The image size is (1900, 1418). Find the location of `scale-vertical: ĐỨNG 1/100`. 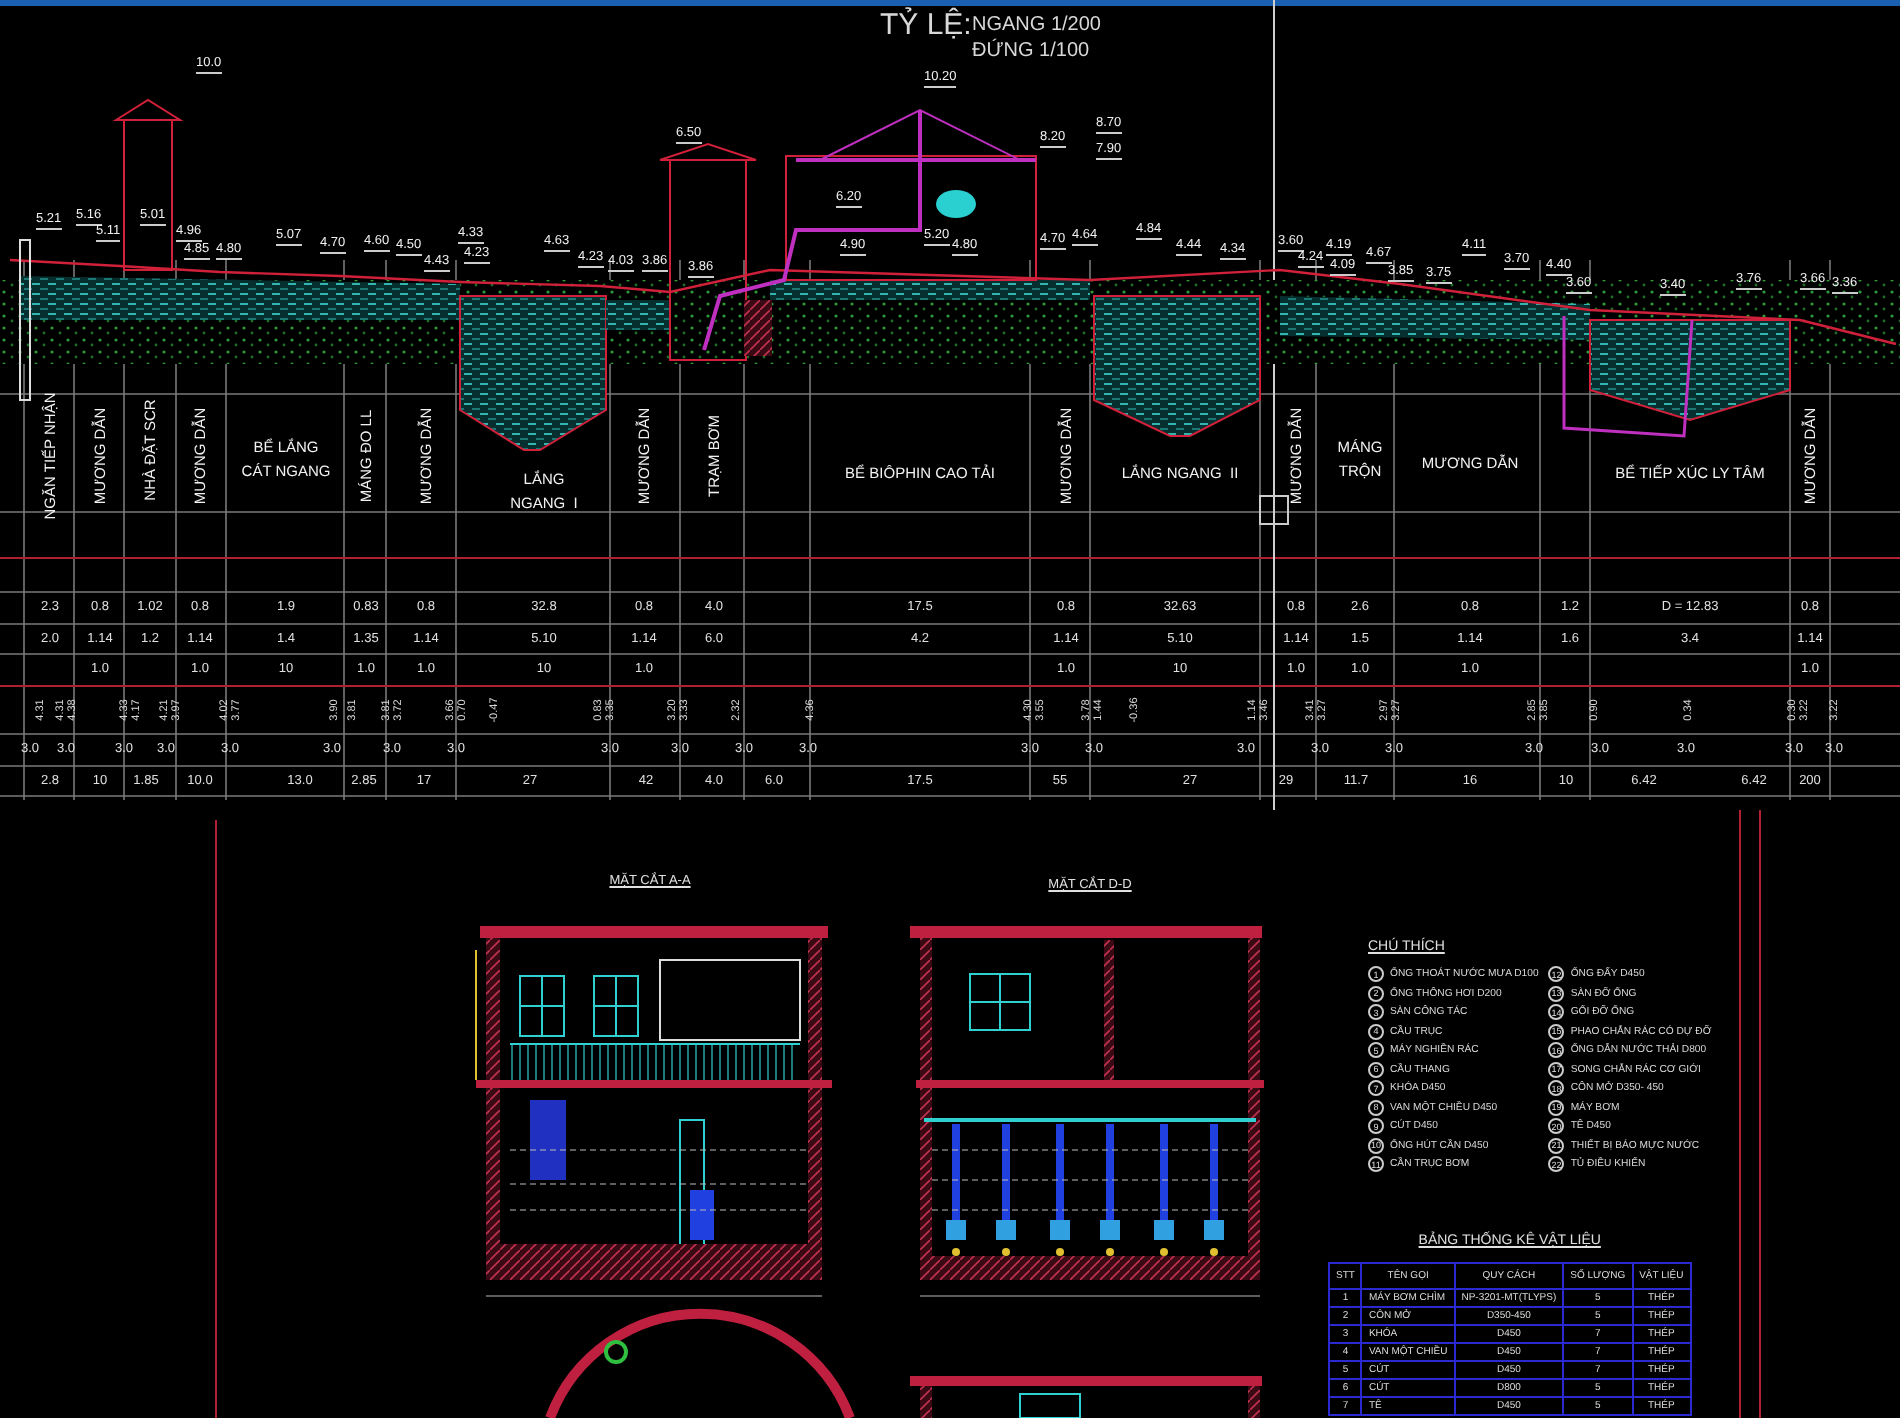

scale-vertical: ĐỨNG 1/100 is located at coordinates (1031, 52).